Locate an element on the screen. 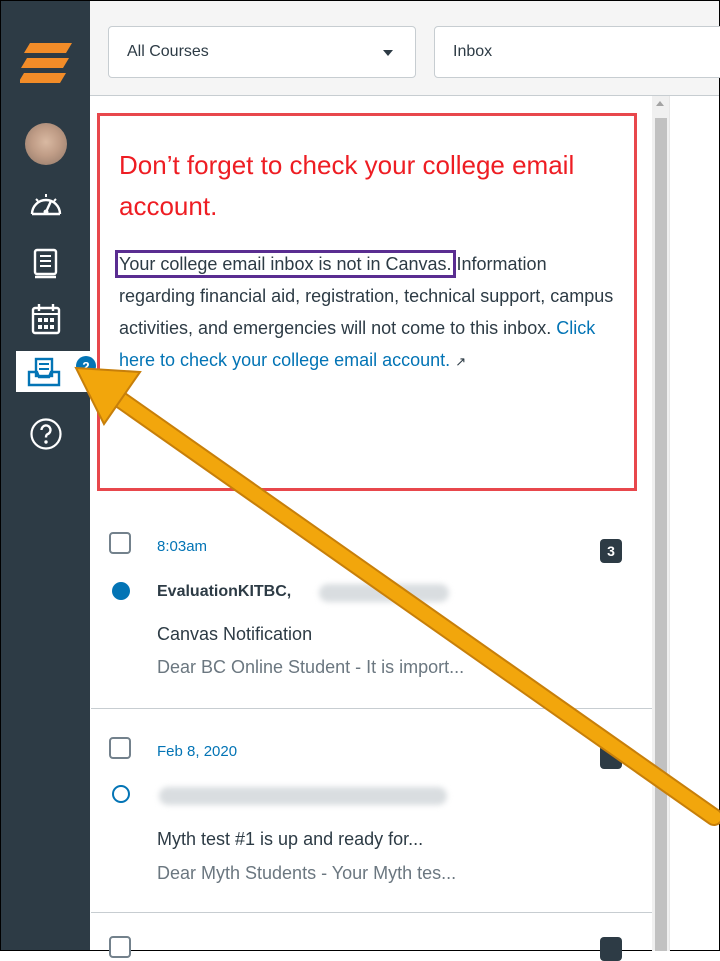  inbox-unread-badge: 2 is located at coordinates (86, 366).